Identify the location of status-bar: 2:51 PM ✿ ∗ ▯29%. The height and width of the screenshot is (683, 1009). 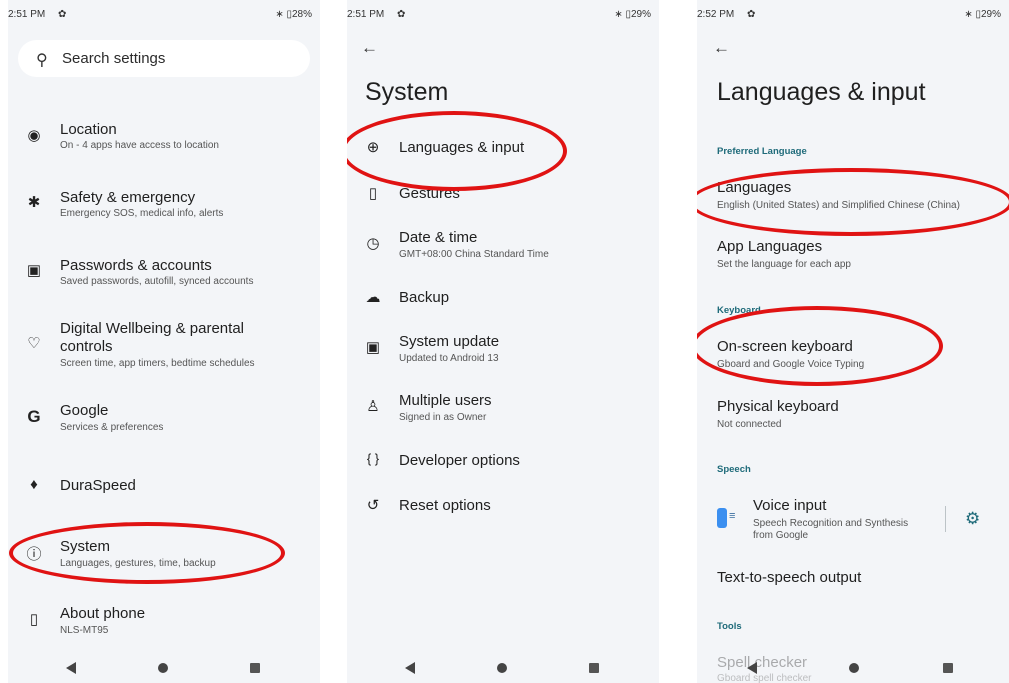
(503, 17).